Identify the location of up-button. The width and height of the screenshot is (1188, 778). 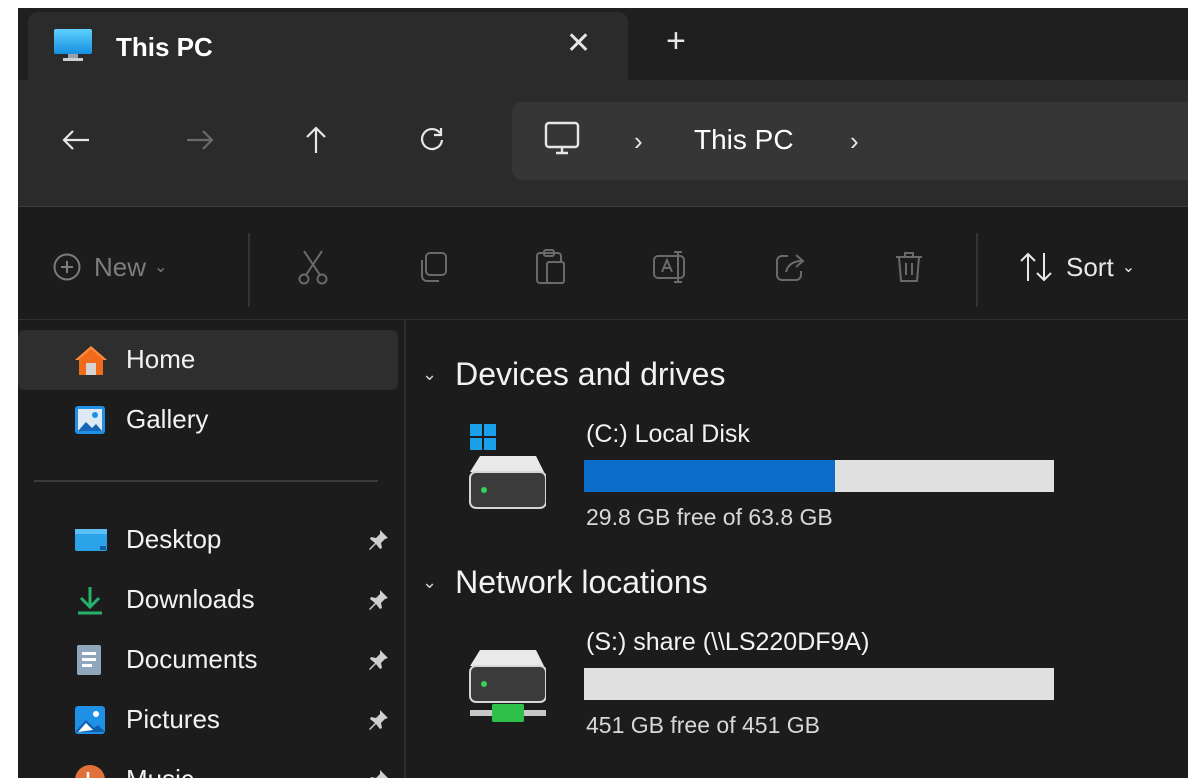
(316, 140).